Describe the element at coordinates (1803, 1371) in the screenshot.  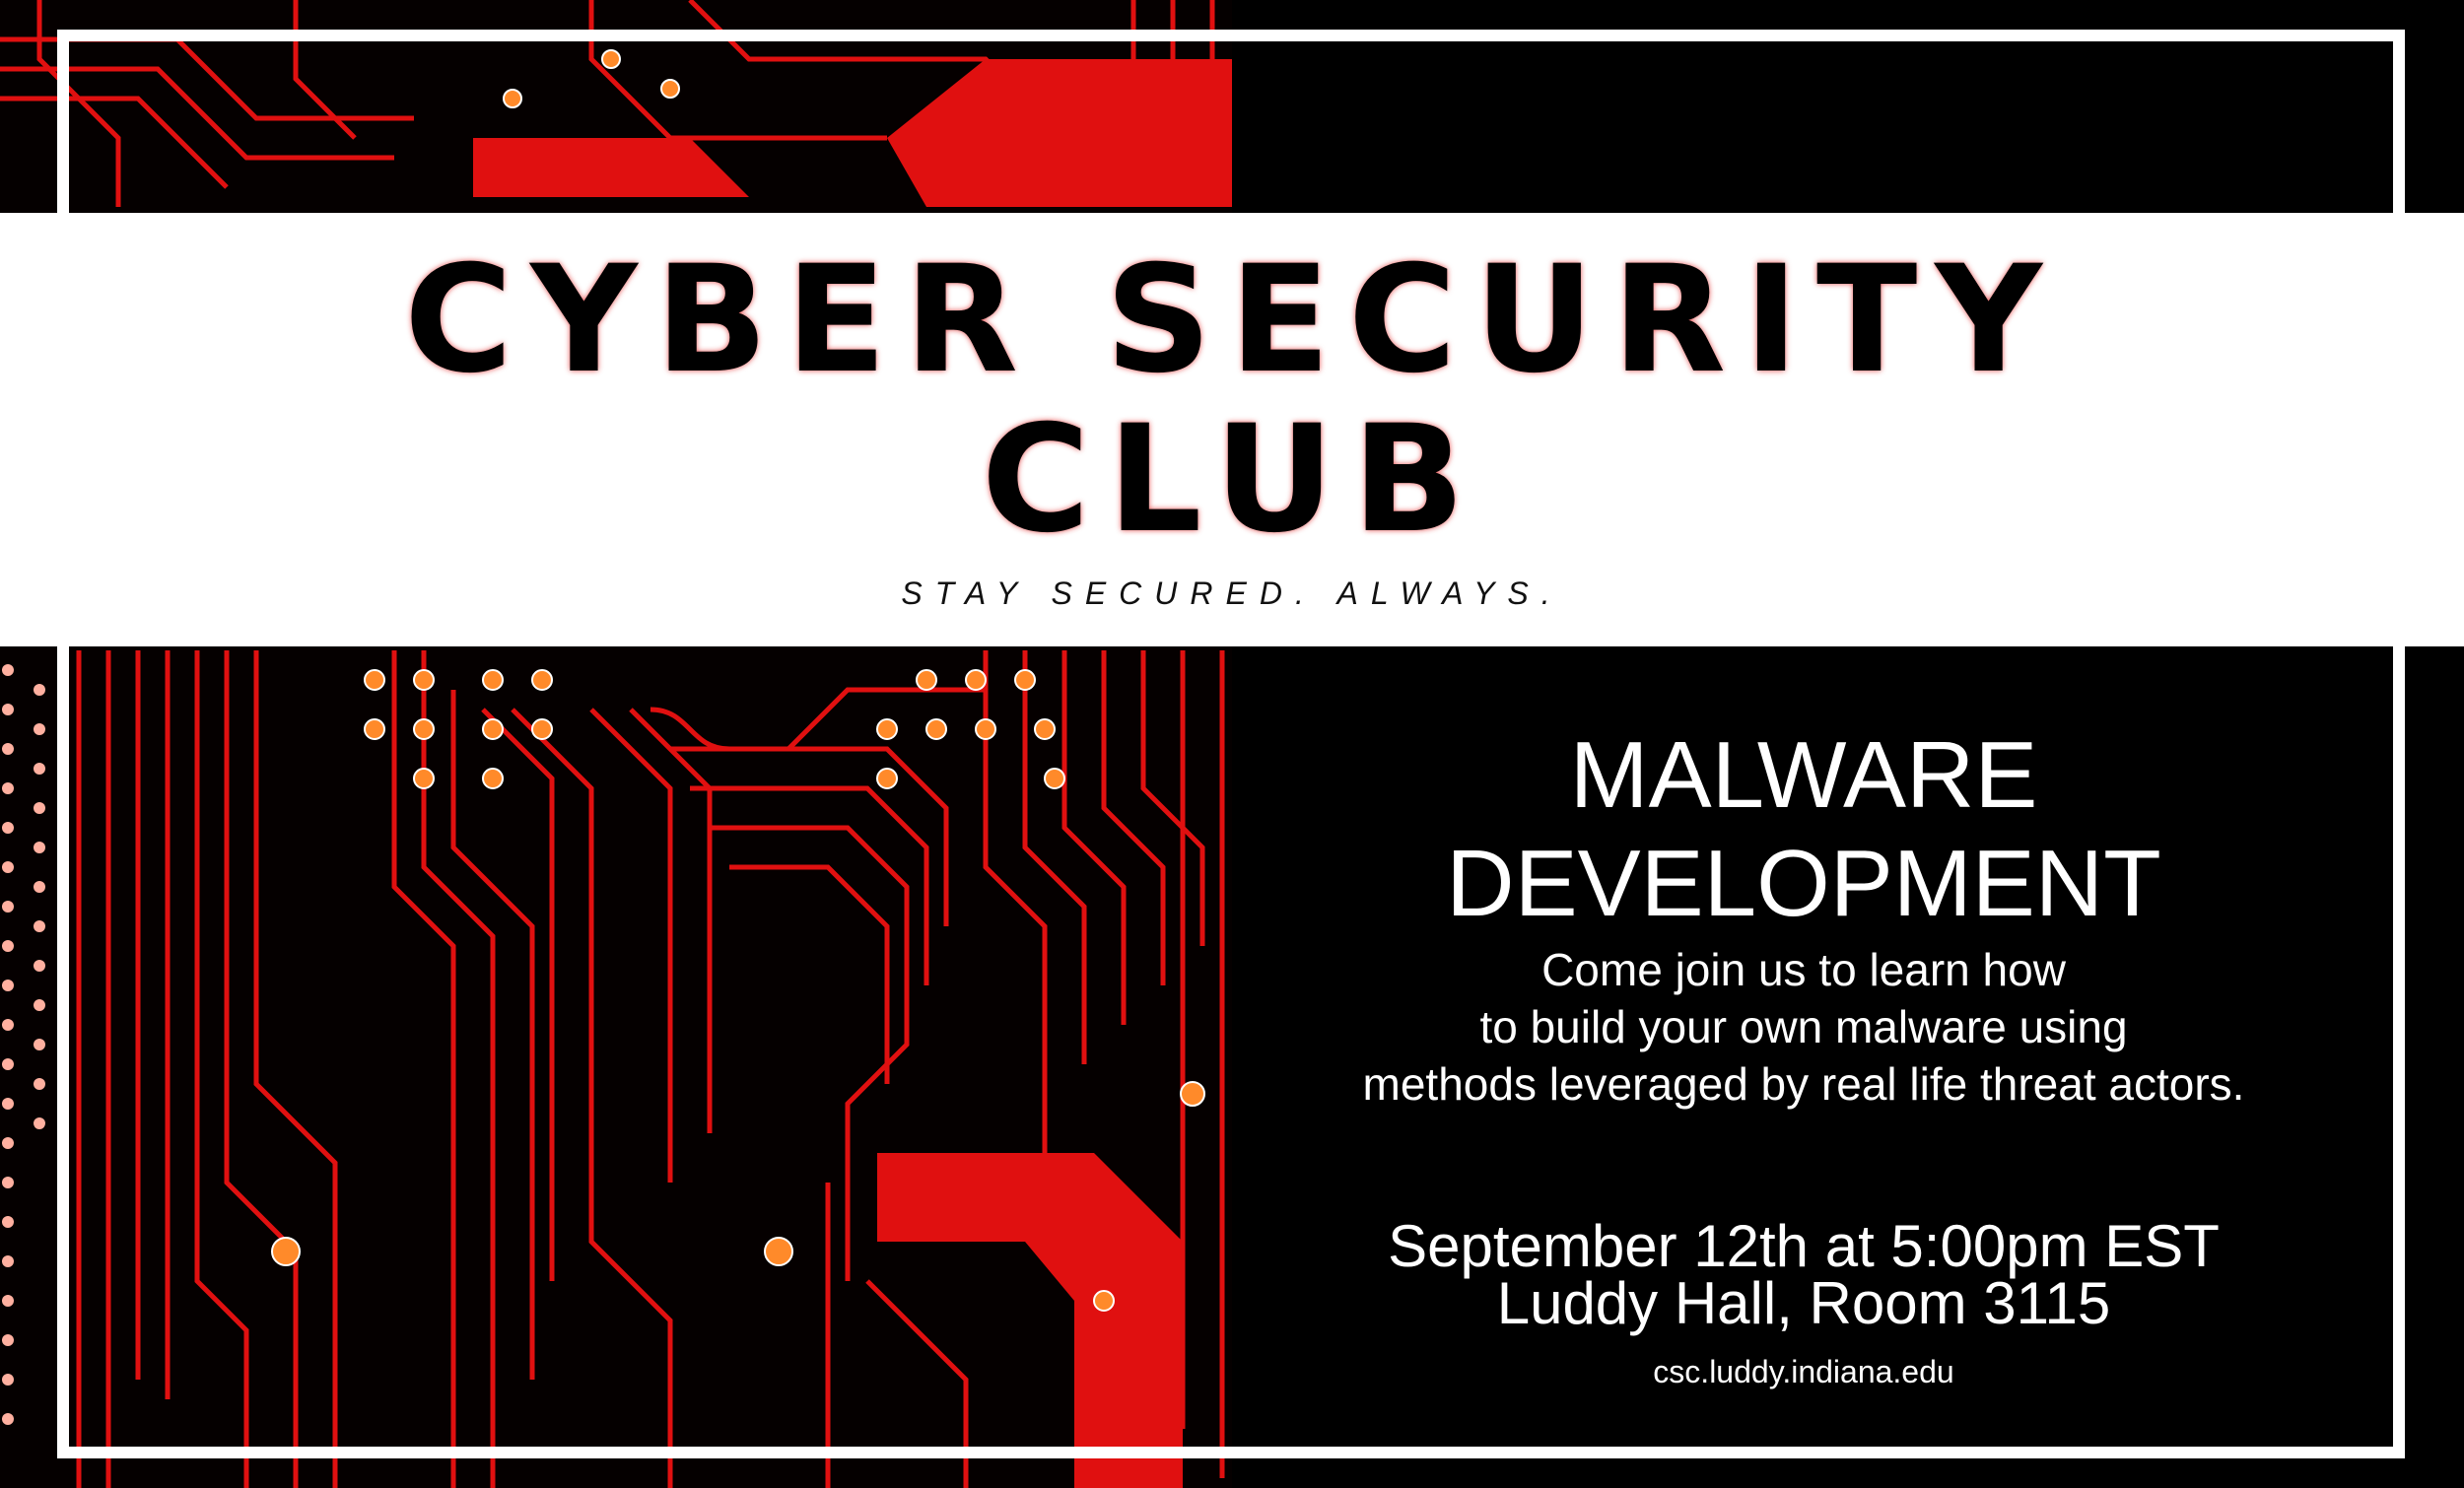
I see `club-website: csc.luddy.indiana.edu` at that location.